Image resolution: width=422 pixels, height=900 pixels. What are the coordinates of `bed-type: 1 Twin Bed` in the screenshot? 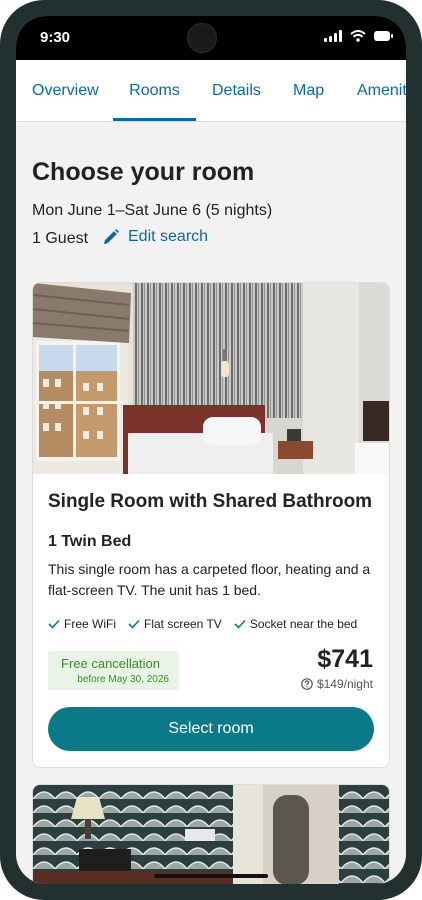 It's located at (90, 541).